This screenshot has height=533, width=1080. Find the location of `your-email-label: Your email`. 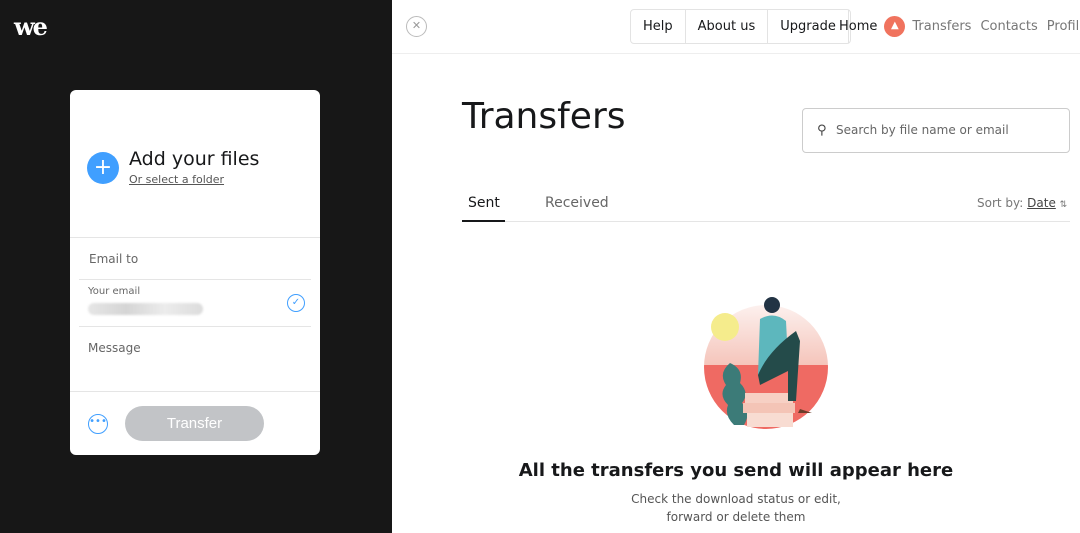

your-email-label: Your email is located at coordinates (114, 291).